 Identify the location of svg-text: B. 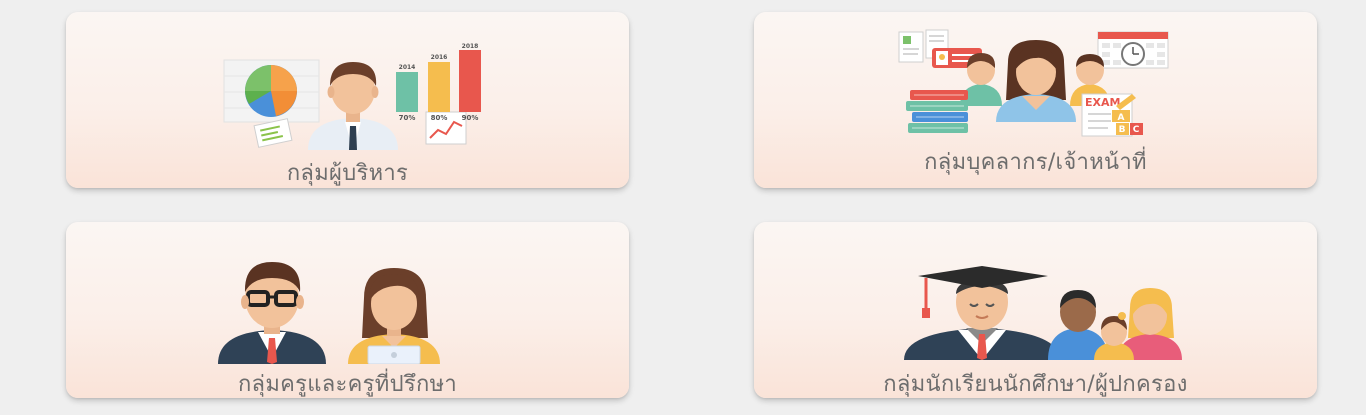
(1122, 130).